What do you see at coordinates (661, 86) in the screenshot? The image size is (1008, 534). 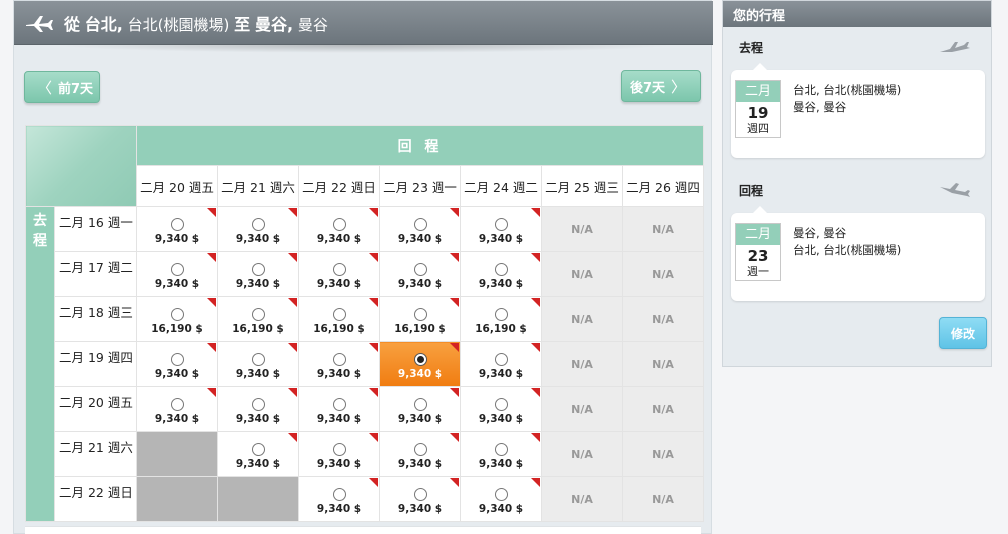 I see `next-7-days-button: 後7天 〉` at bounding box center [661, 86].